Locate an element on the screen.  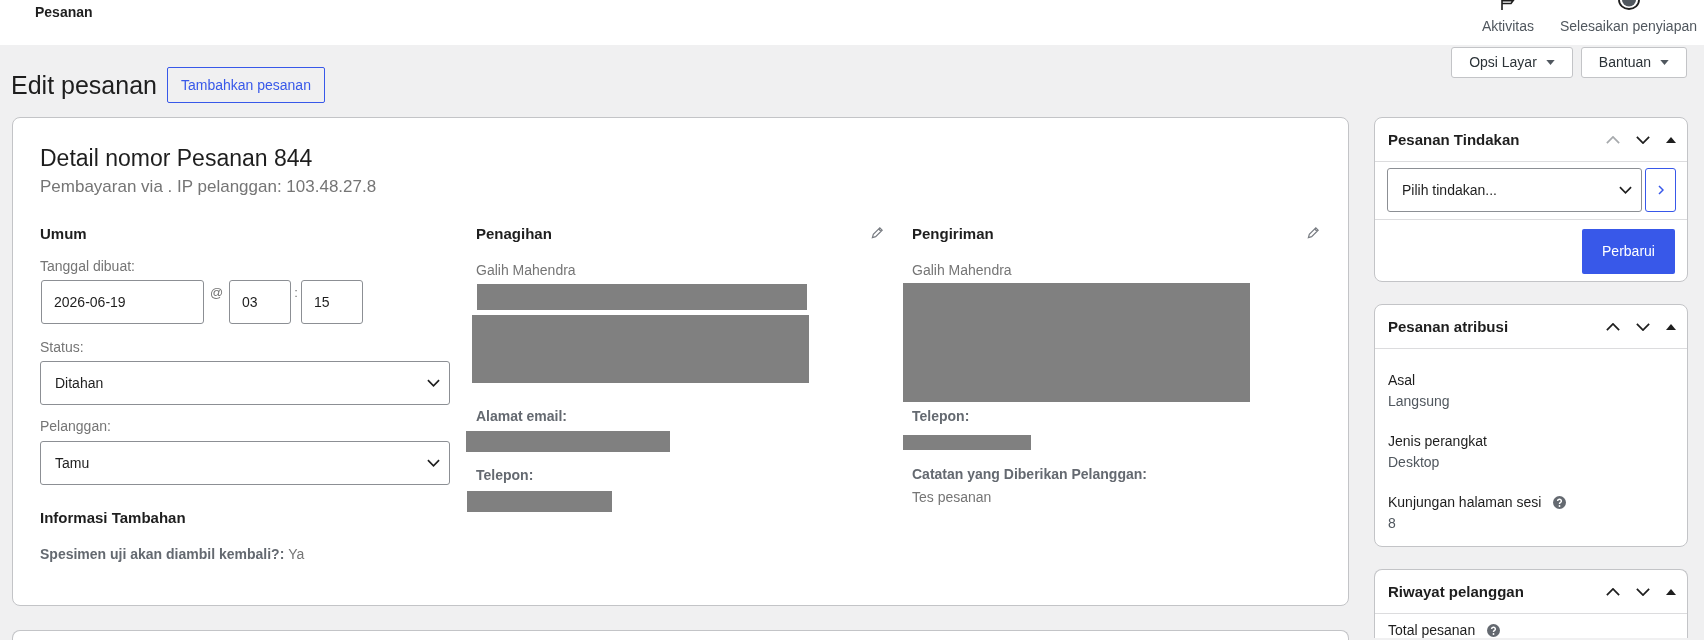
flag-icon is located at coordinates (1507, 5).